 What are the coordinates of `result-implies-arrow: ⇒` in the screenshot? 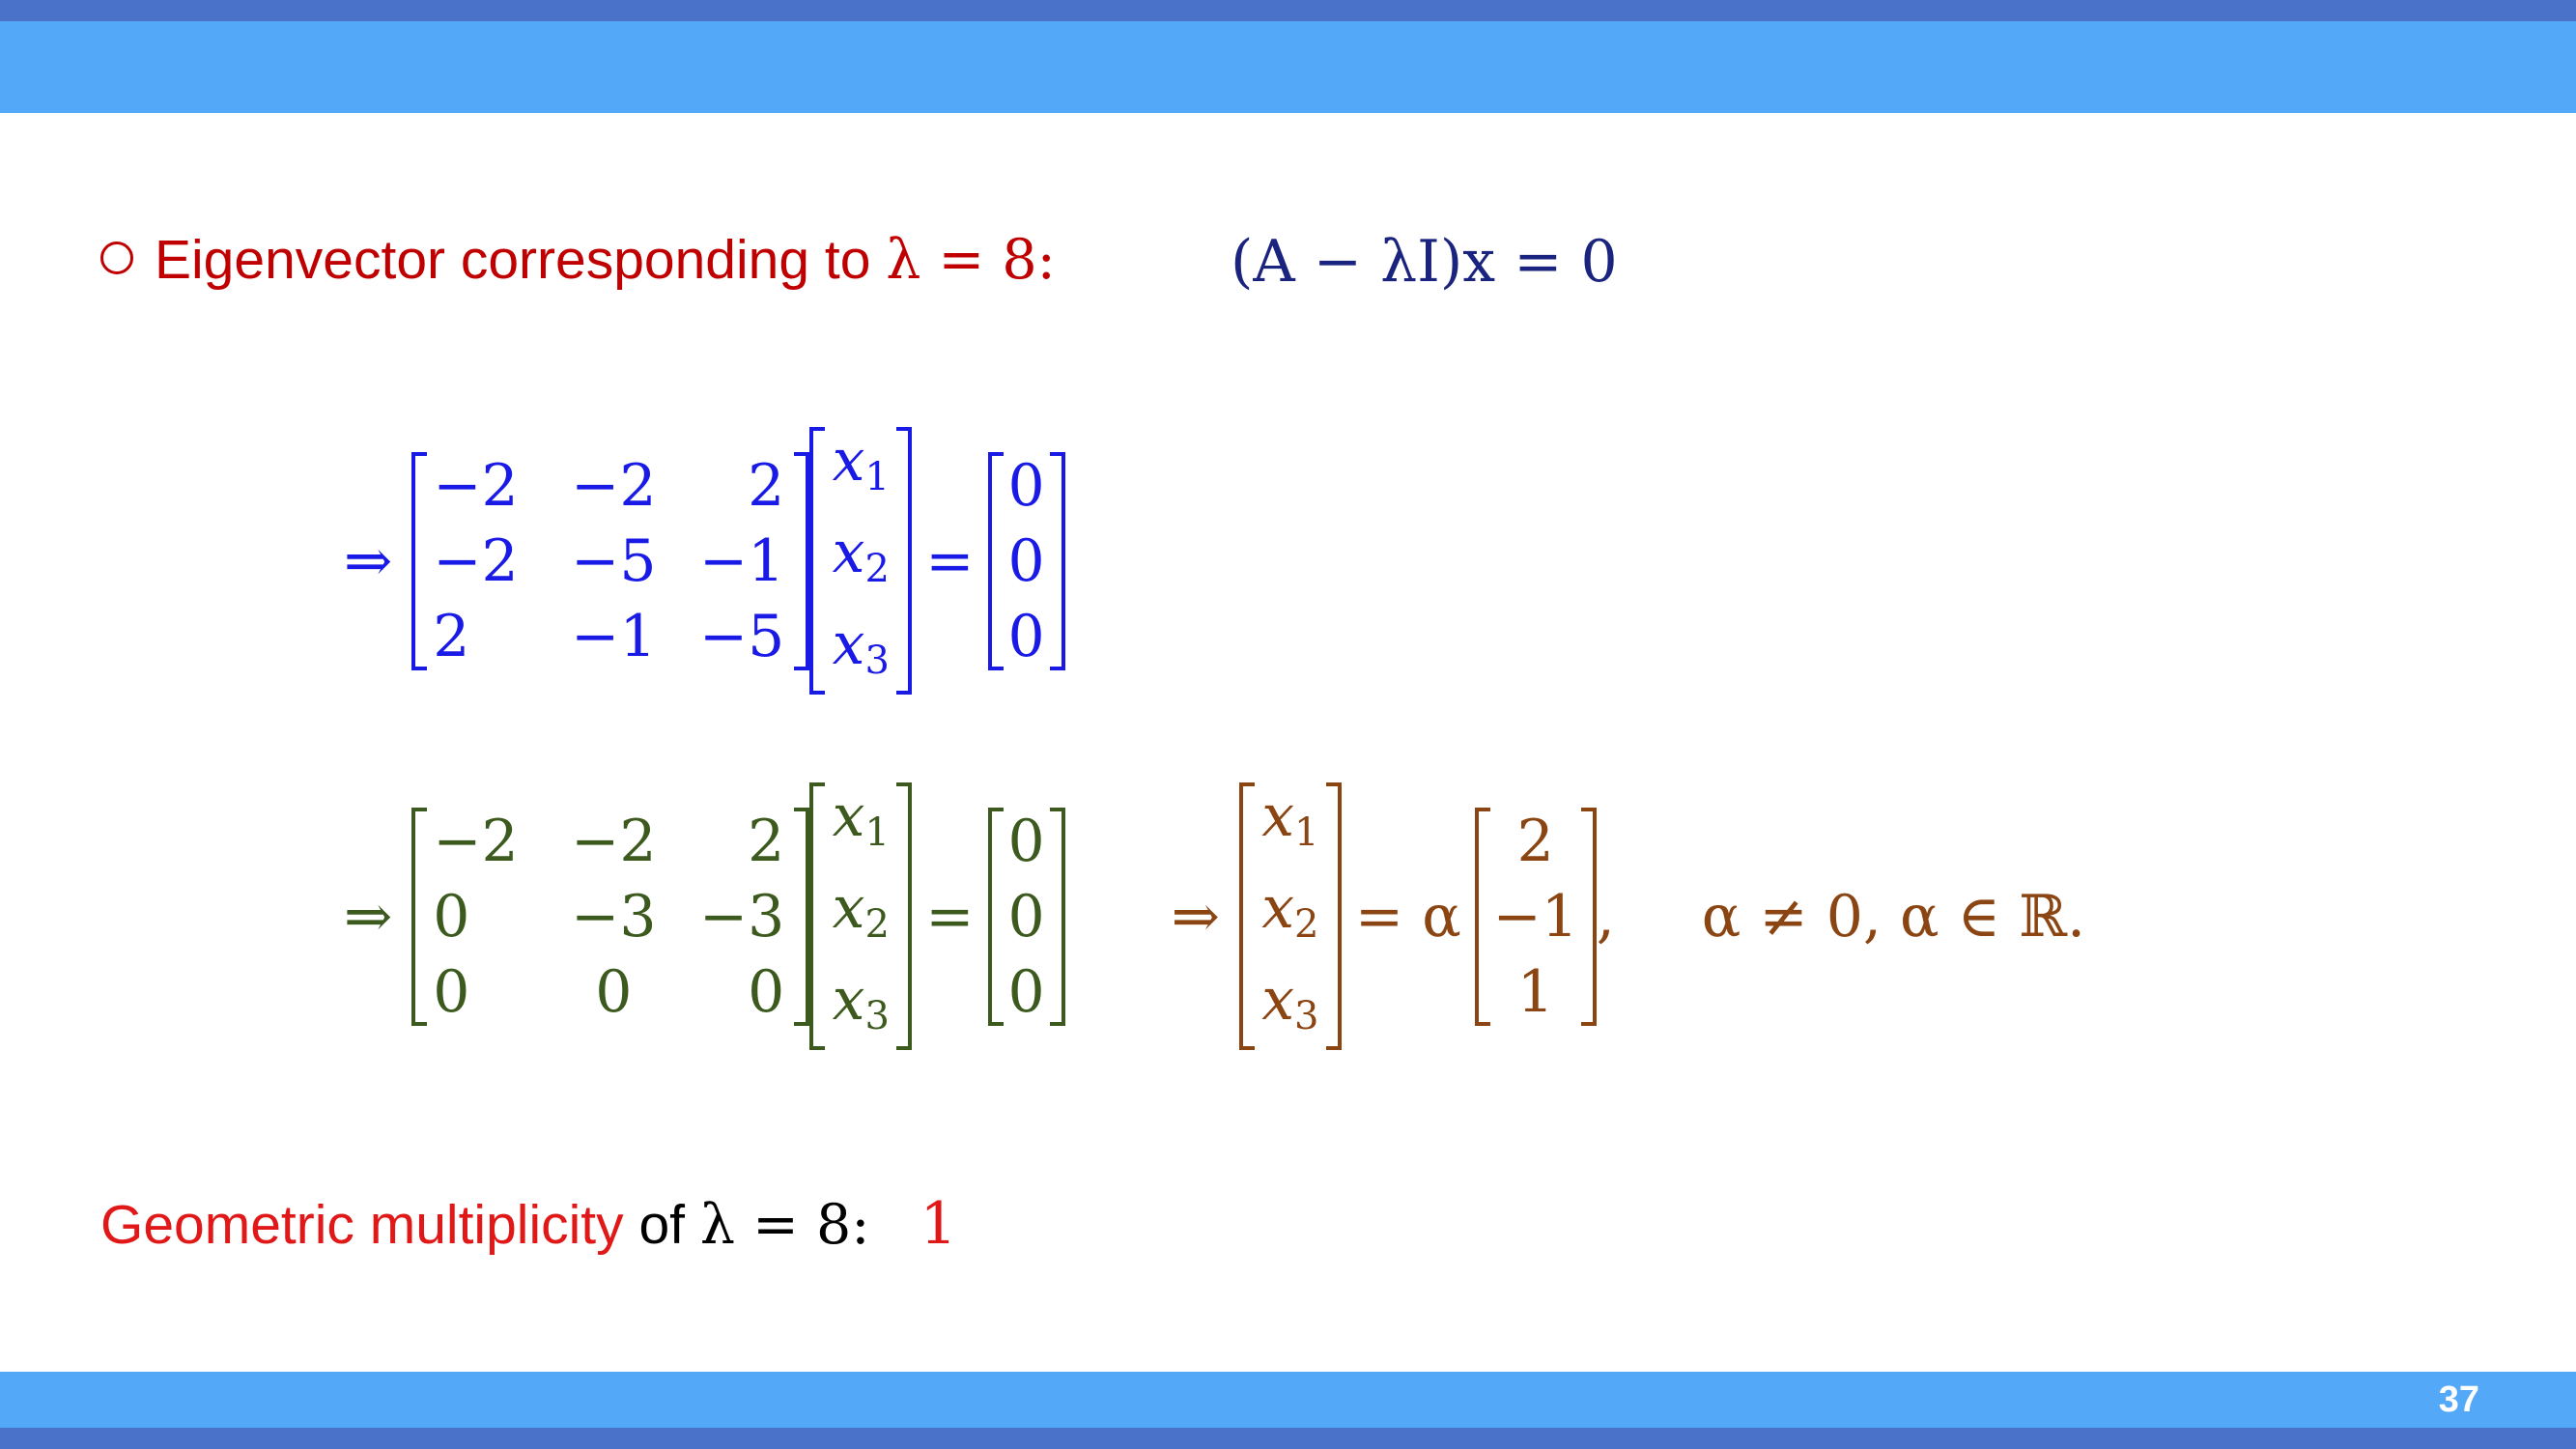 It's located at (1195, 916).